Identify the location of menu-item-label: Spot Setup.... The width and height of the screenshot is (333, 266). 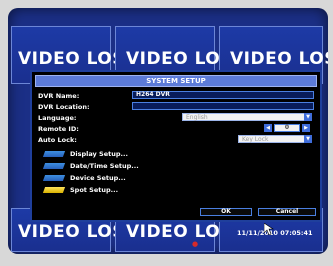
(94, 190).